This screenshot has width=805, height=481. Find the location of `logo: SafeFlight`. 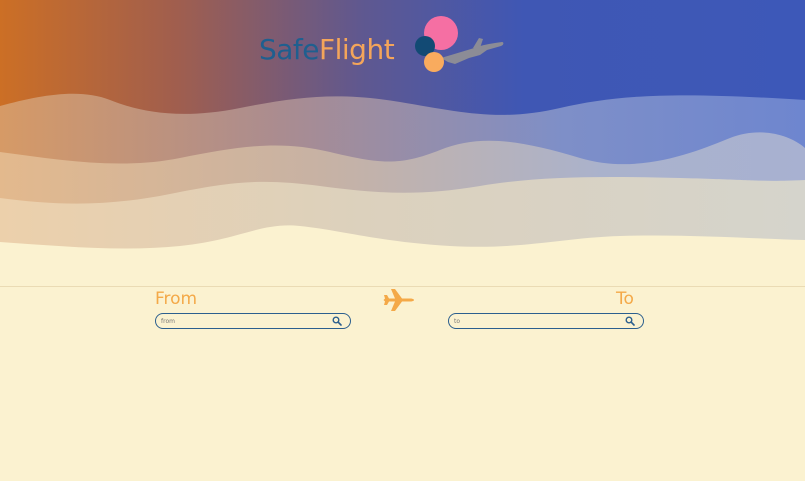

logo: SafeFlight is located at coordinates (383, 45).